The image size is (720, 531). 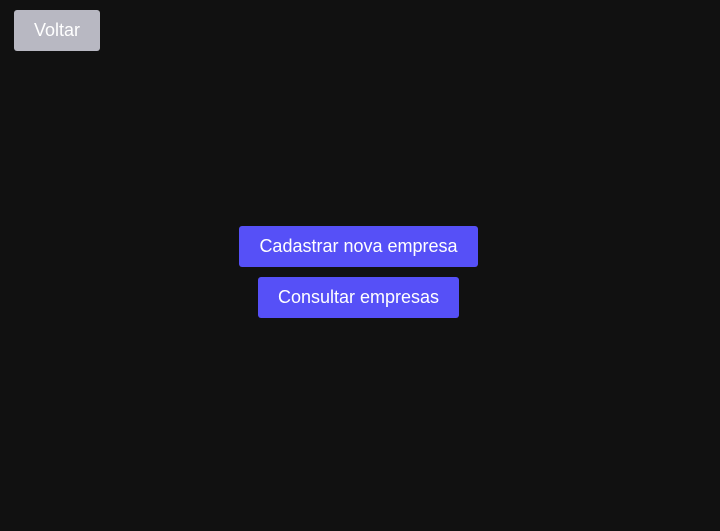 What do you see at coordinates (358, 297) in the screenshot?
I see `list-companies-button: Consultar empresas` at bounding box center [358, 297].